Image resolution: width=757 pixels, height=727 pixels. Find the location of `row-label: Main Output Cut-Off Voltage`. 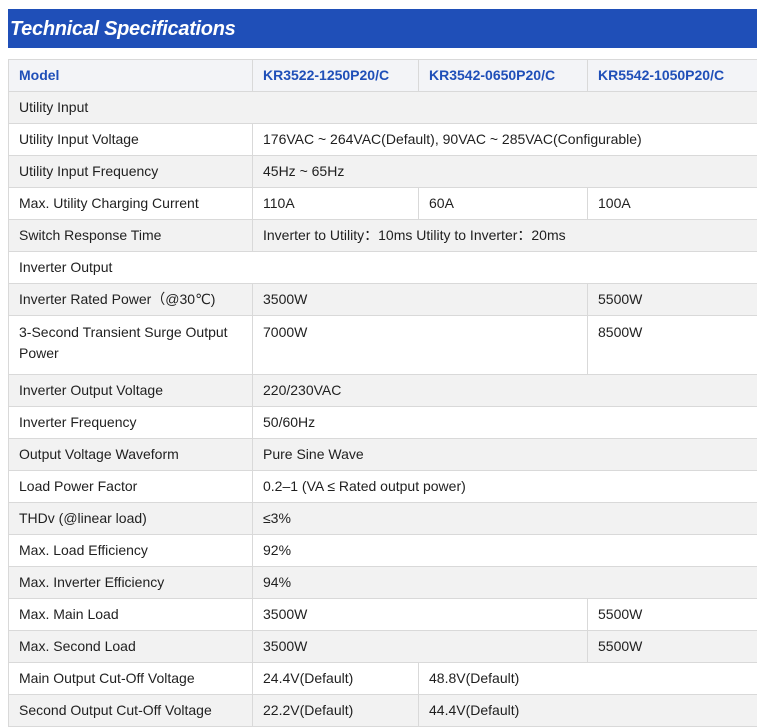

row-label: Main Output Cut-Off Voltage is located at coordinates (131, 679).